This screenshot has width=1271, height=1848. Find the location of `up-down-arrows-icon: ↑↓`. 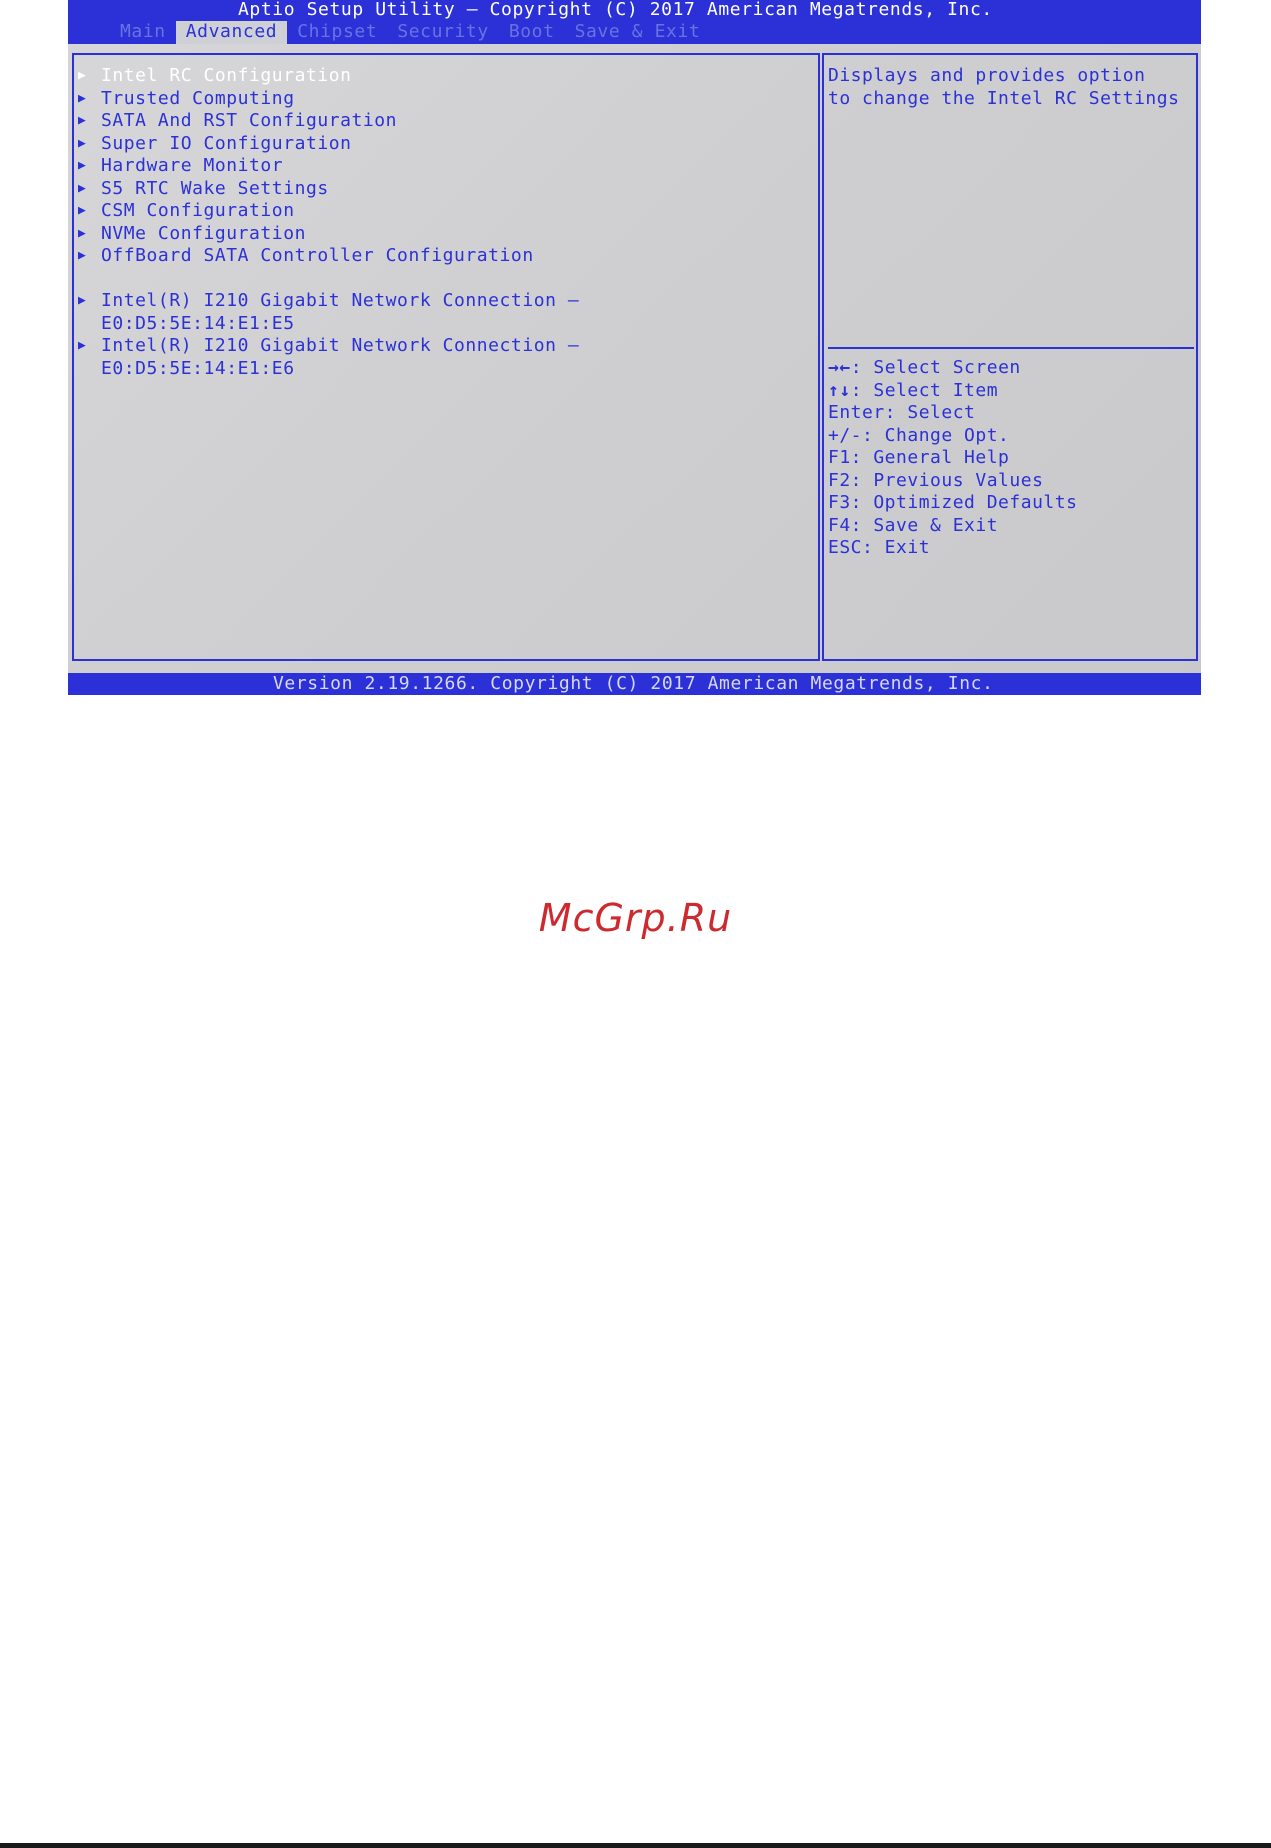

up-down-arrows-icon: ↑↓ is located at coordinates (839, 390).